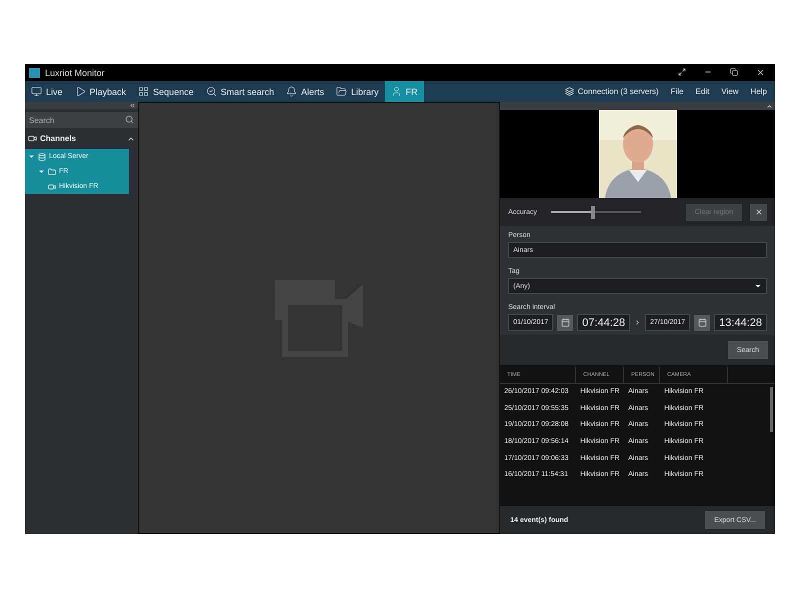 Image resolution: width=800 pixels, height=600 pixels. I want to click on search-icon, so click(129, 119).